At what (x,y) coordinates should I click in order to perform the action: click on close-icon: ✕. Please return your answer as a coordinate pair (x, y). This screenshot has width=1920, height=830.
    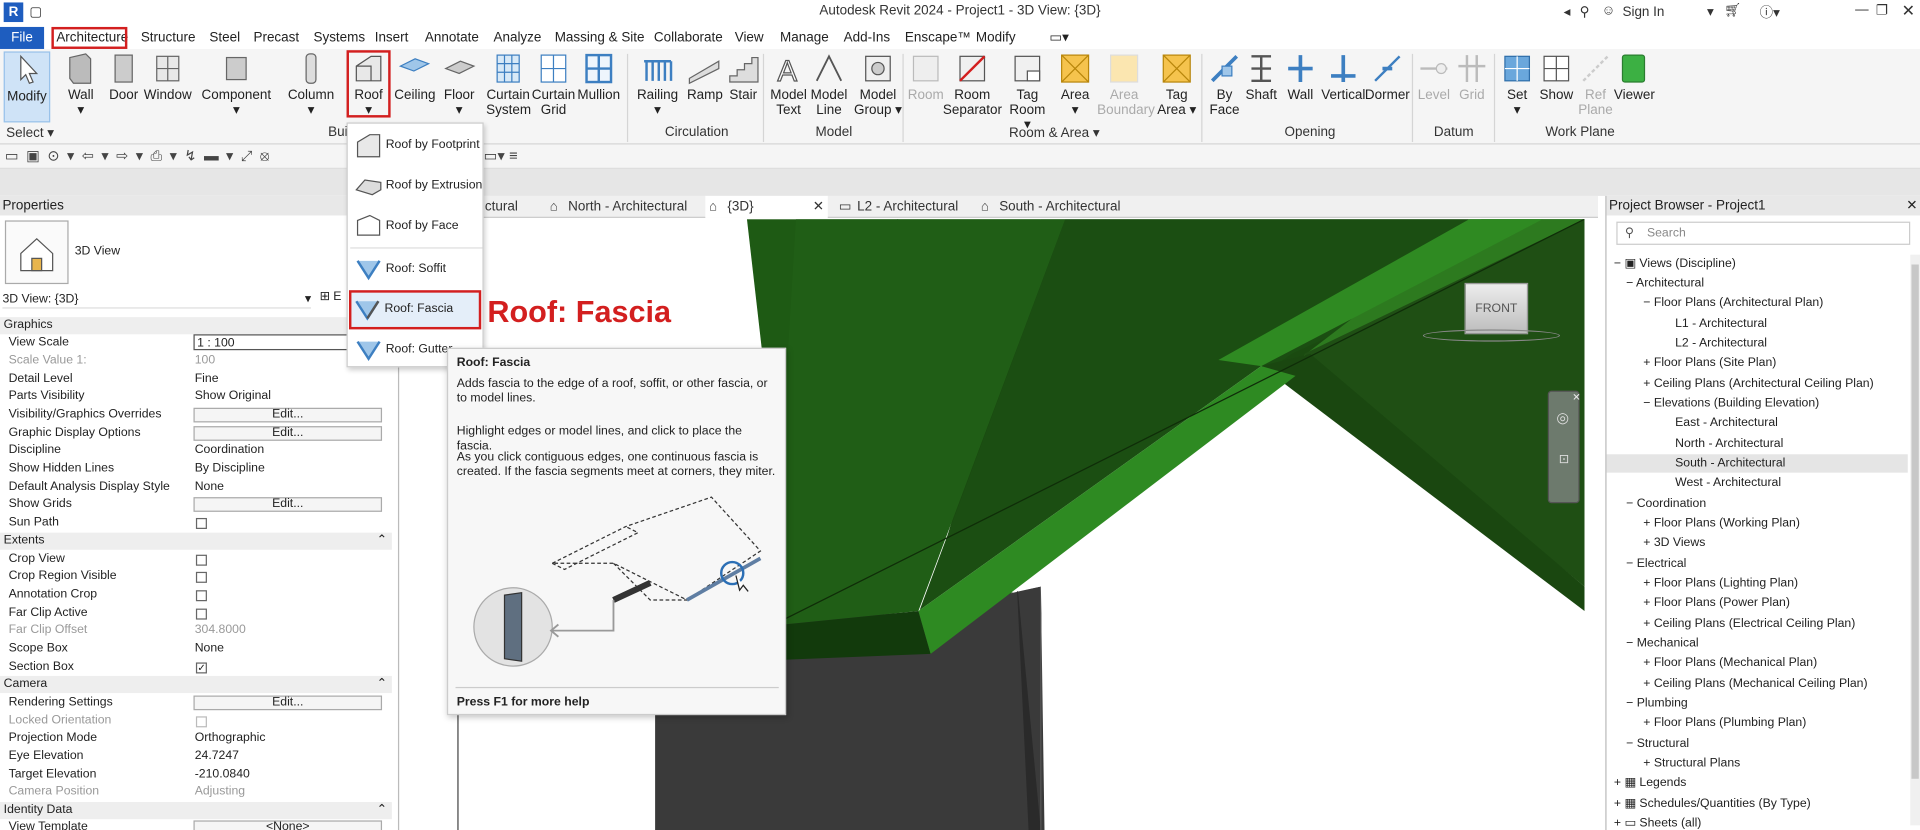
    Looking at the image, I should click on (1908, 11).